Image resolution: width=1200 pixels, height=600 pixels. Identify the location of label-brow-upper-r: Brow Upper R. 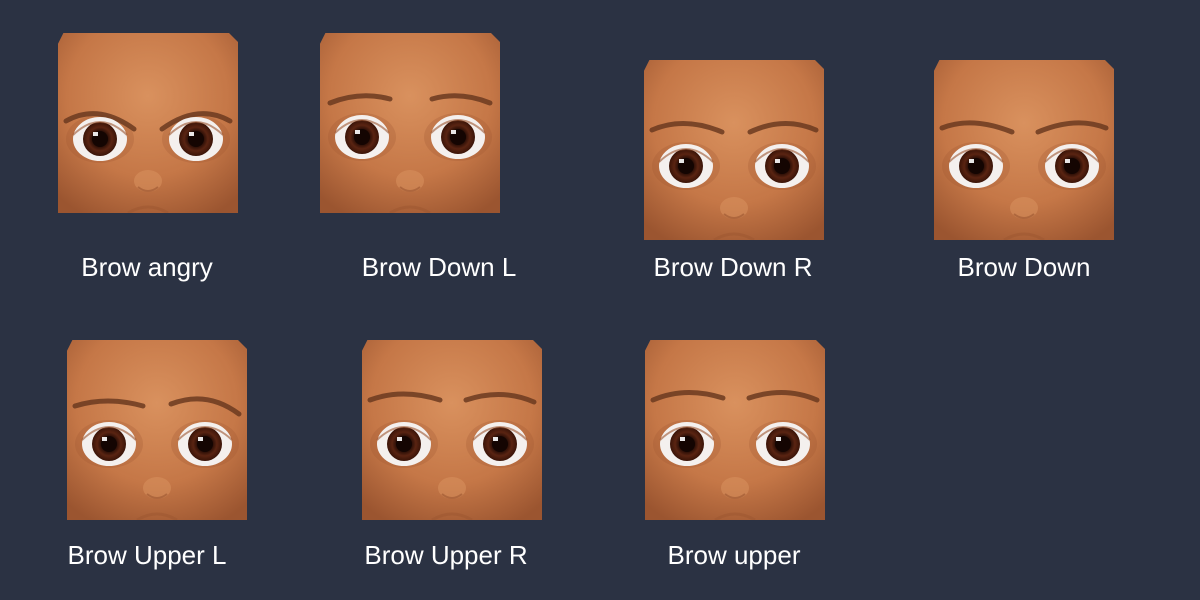
(446, 555).